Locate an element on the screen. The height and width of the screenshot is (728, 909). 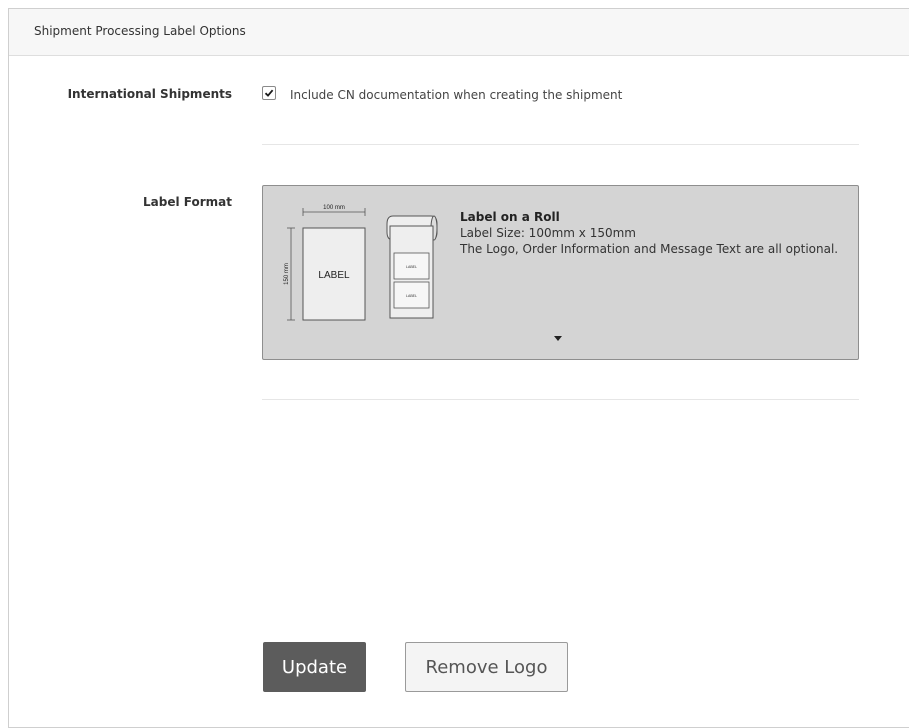
international-shipments-label: International Shipments is located at coordinates (149, 94).